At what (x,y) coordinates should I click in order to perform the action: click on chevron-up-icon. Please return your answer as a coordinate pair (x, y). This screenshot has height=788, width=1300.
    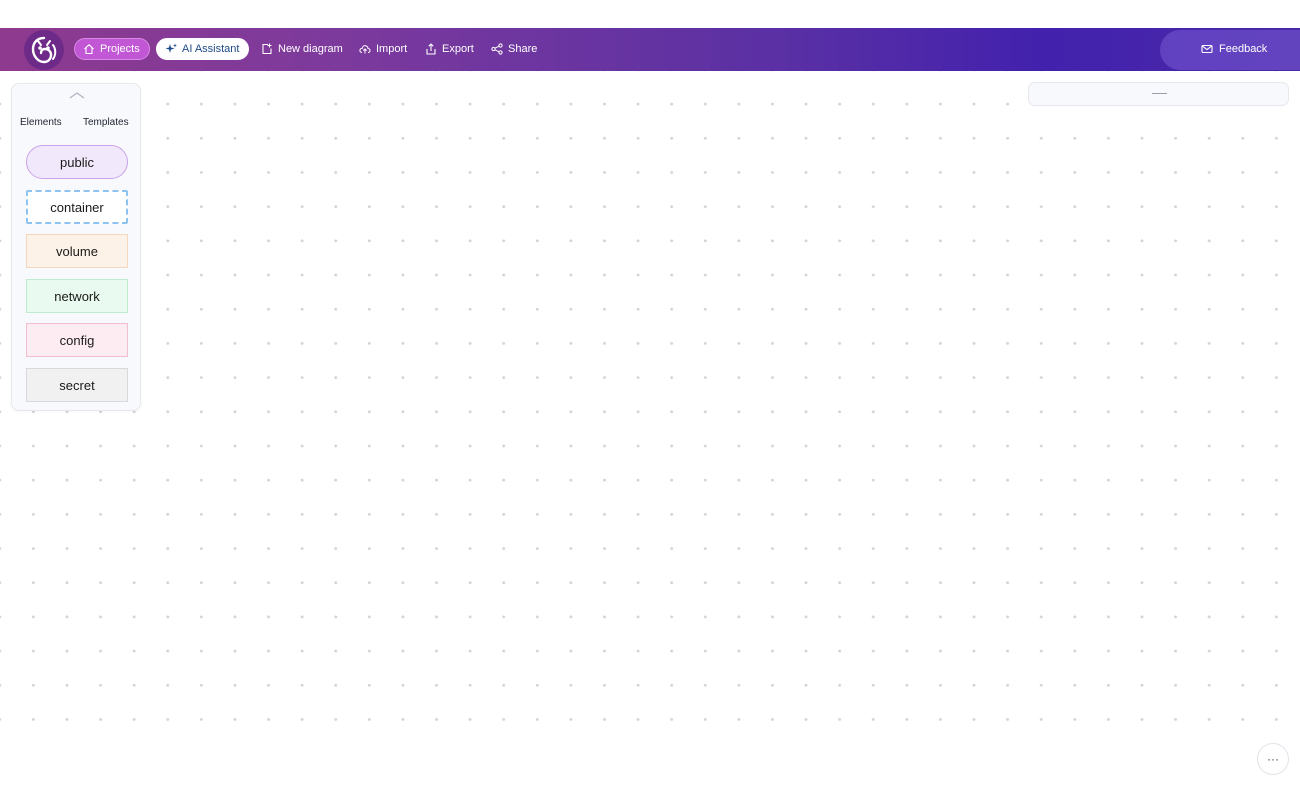
    Looking at the image, I should click on (77, 95).